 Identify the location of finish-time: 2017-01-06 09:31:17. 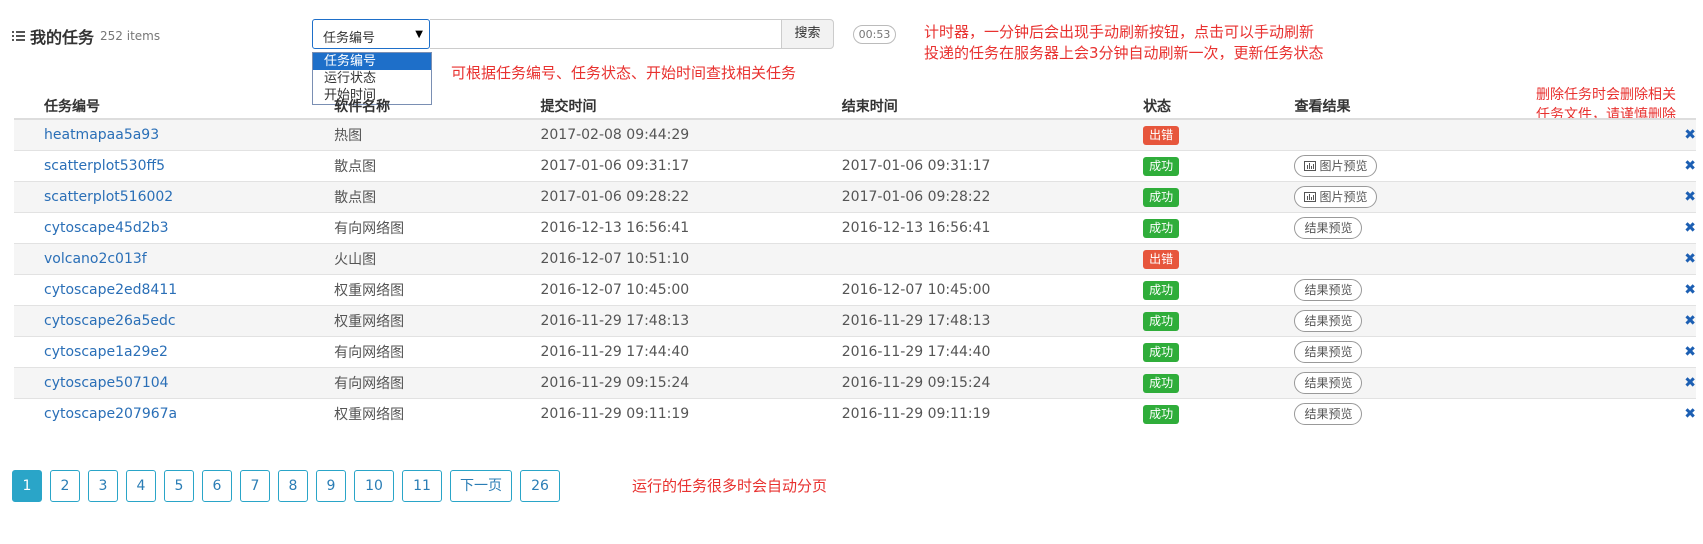
(916, 166).